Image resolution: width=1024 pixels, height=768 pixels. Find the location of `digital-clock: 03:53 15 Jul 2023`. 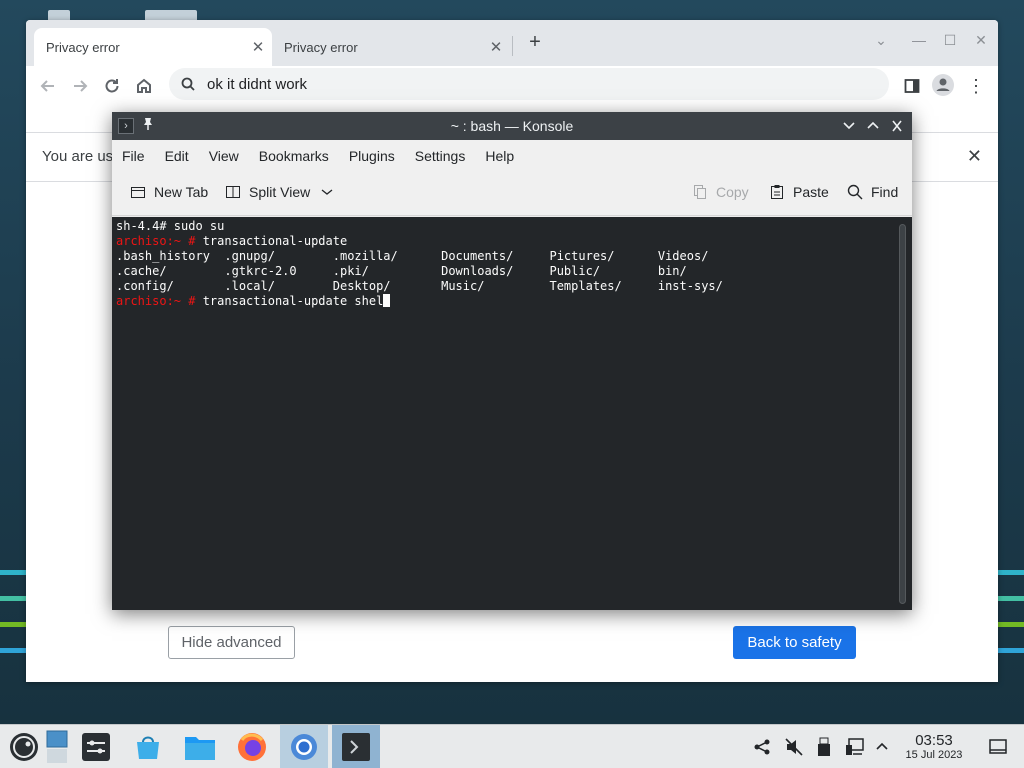

digital-clock: 03:53 15 Jul 2023 is located at coordinates (934, 747).